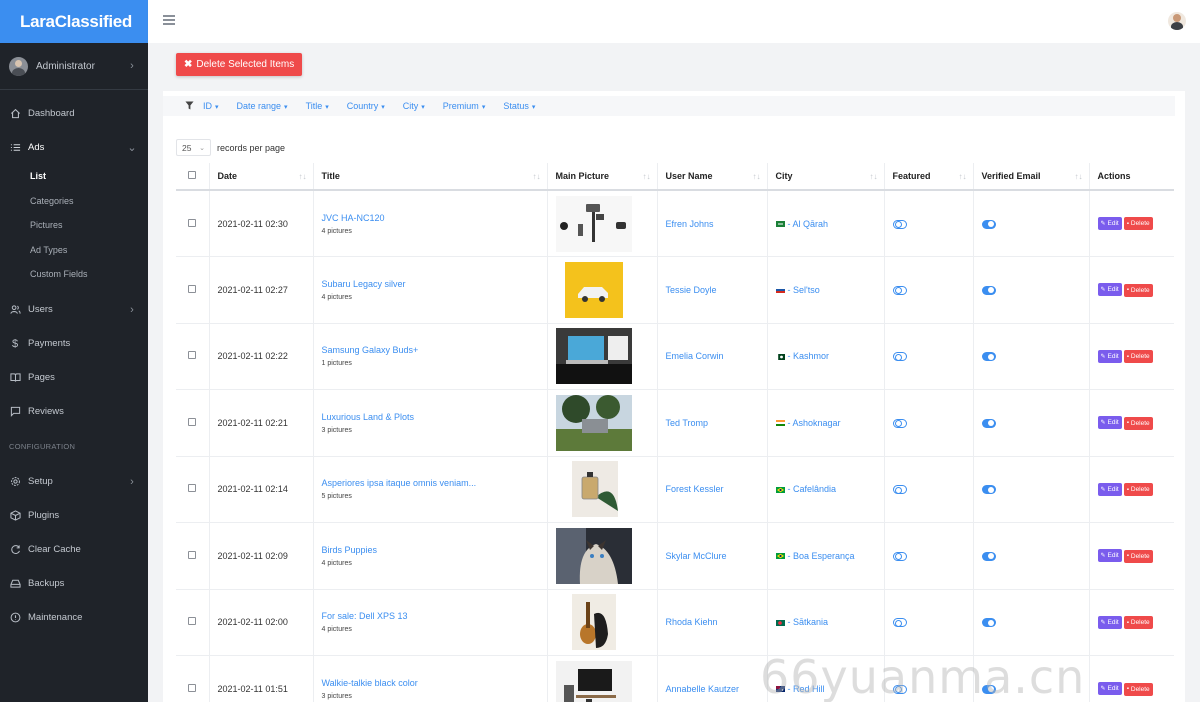  What do you see at coordinates (74, 201) in the screenshot?
I see `sidebar-sub-categories: Categories` at bounding box center [74, 201].